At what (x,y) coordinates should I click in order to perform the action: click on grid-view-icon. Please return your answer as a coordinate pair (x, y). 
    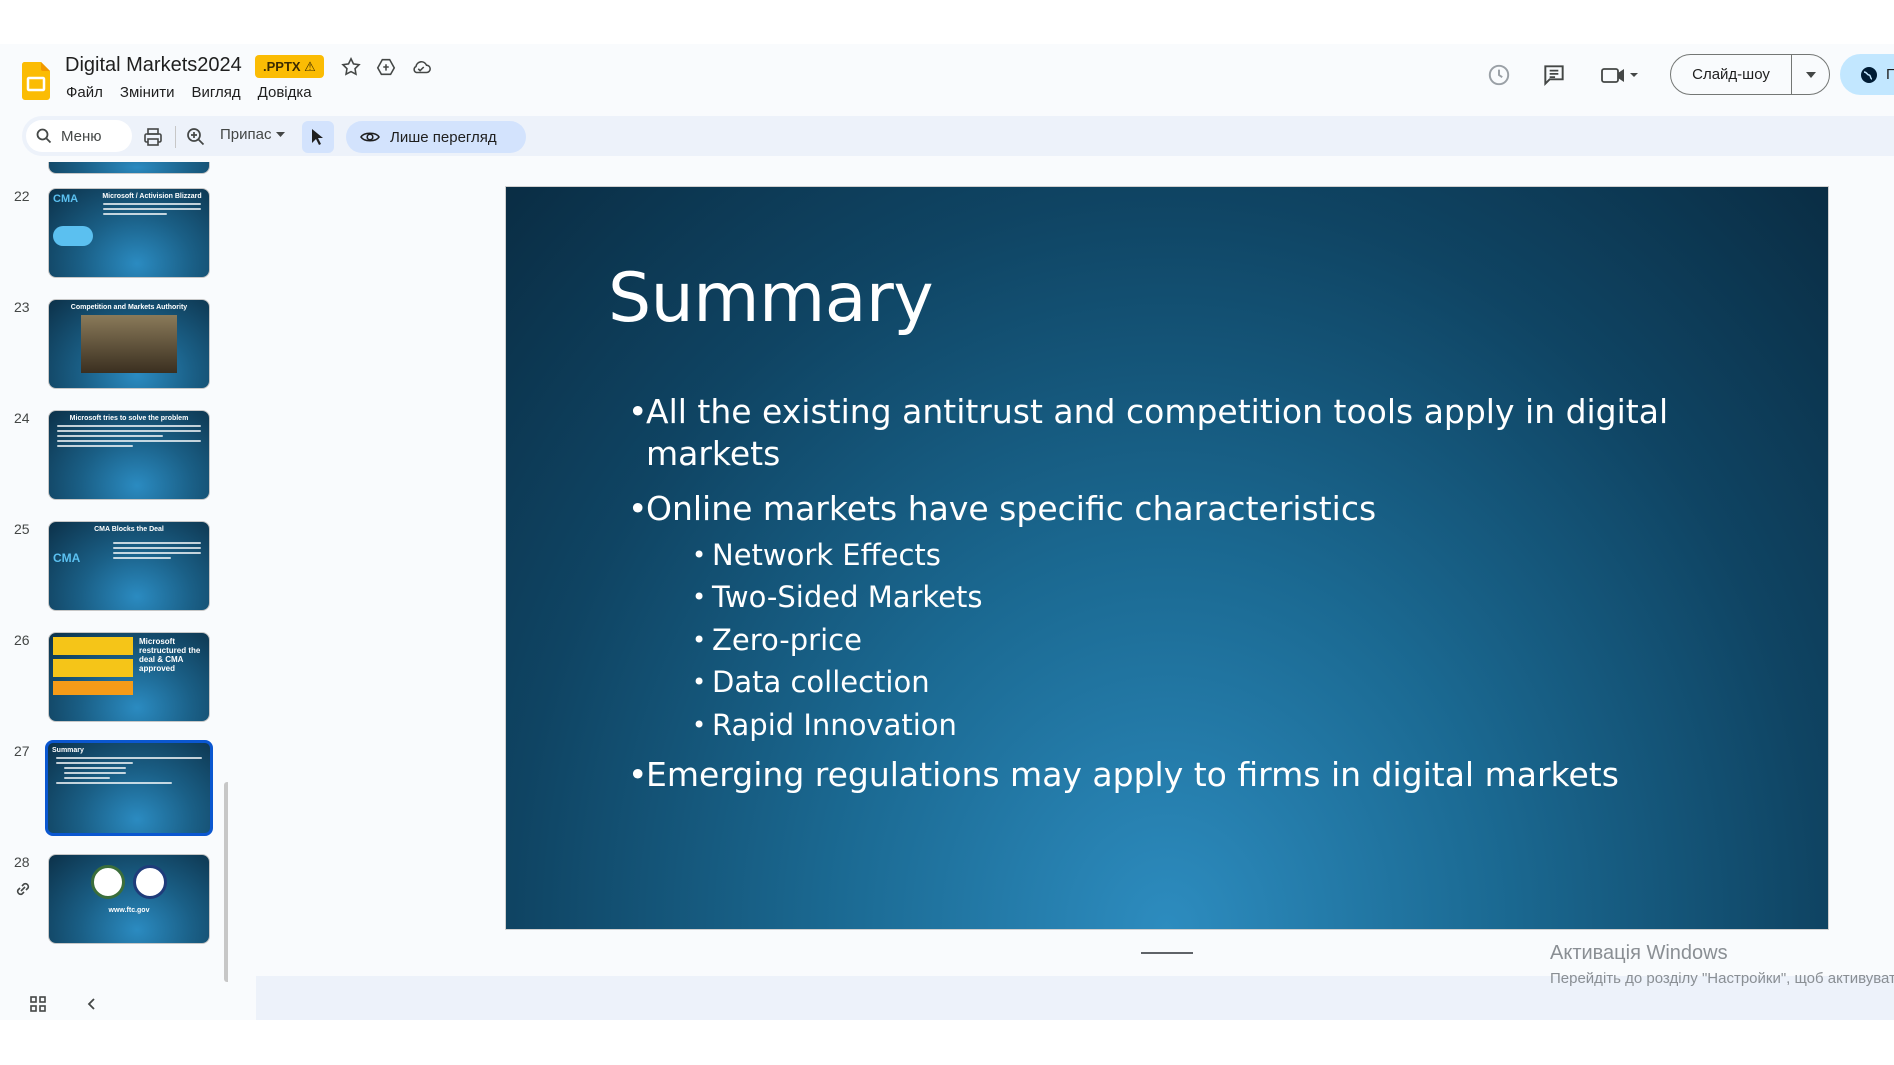
    Looking at the image, I should click on (38, 1004).